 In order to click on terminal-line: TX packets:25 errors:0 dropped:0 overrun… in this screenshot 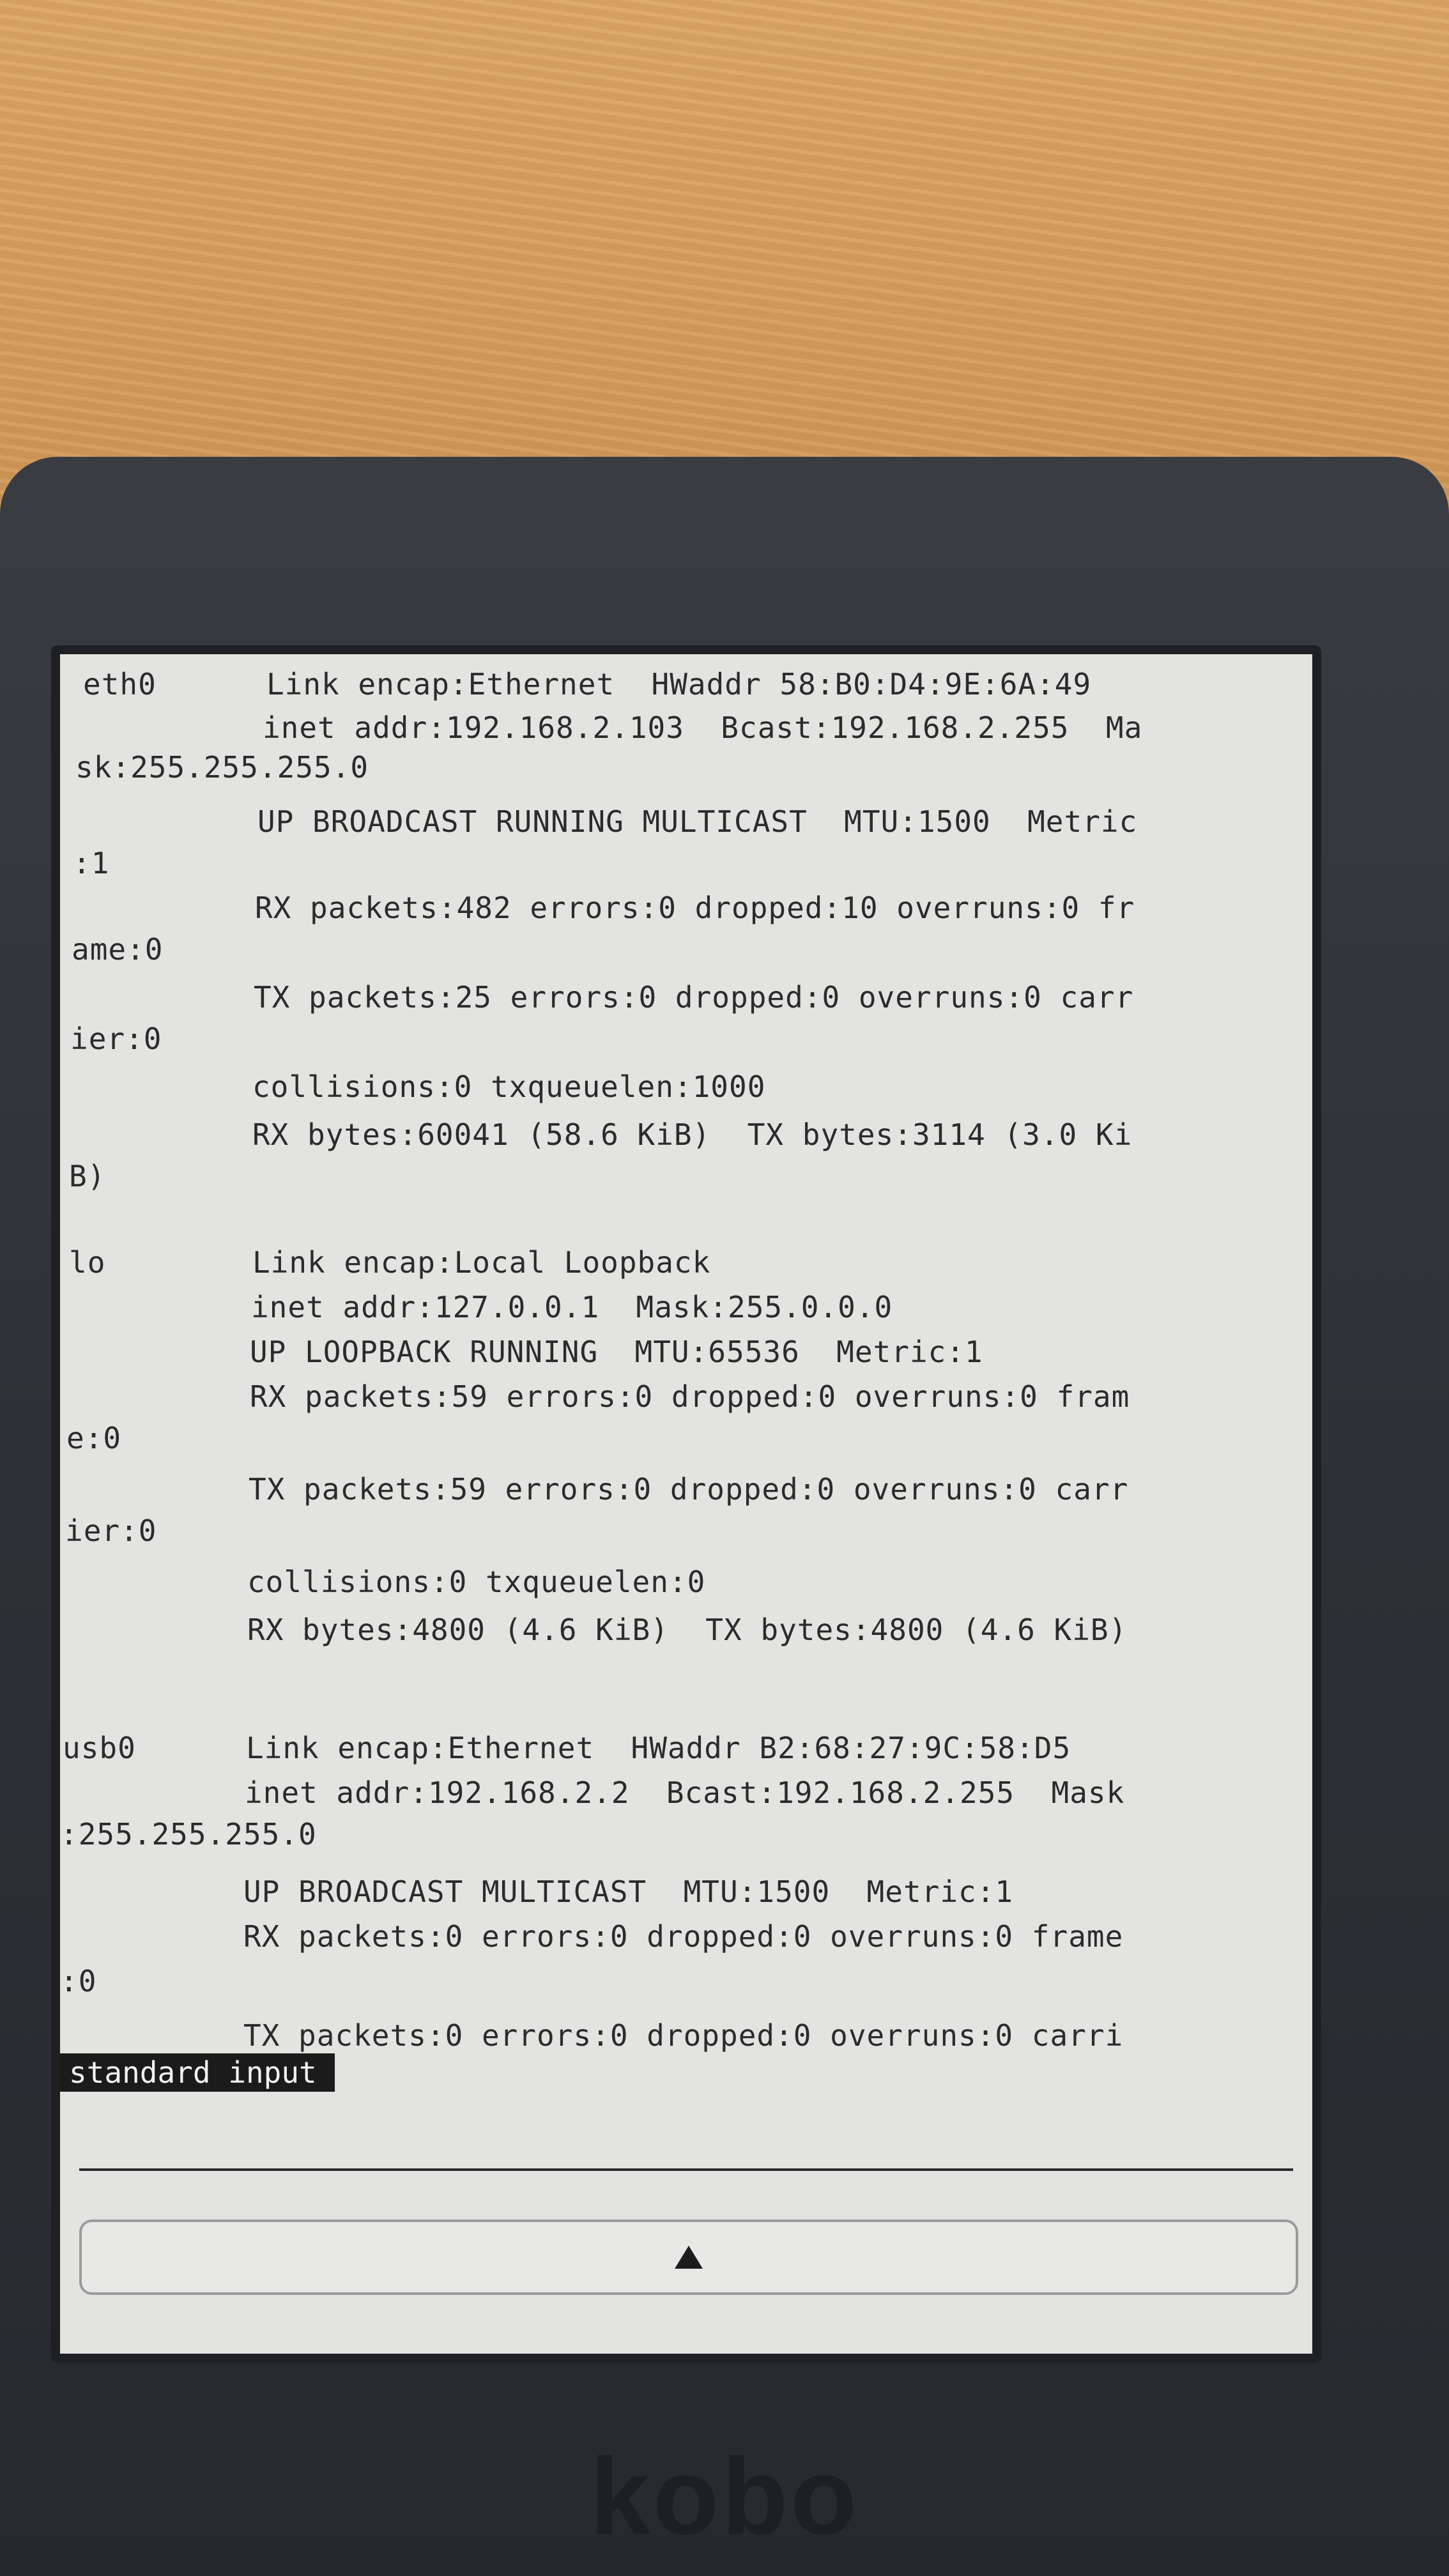, I will do `click(602, 997)`.